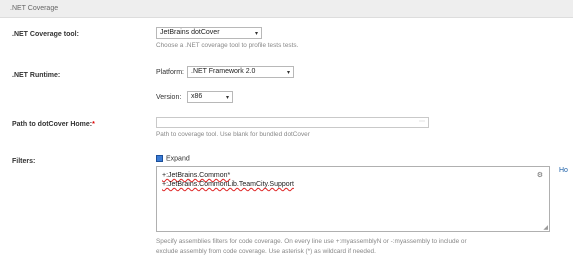 Image resolution: width=573 pixels, height=263 pixels. What do you see at coordinates (223, 71) in the screenshot?
I see `platform-value: .NET Framework 2.0` at bounding box center [223, 71].